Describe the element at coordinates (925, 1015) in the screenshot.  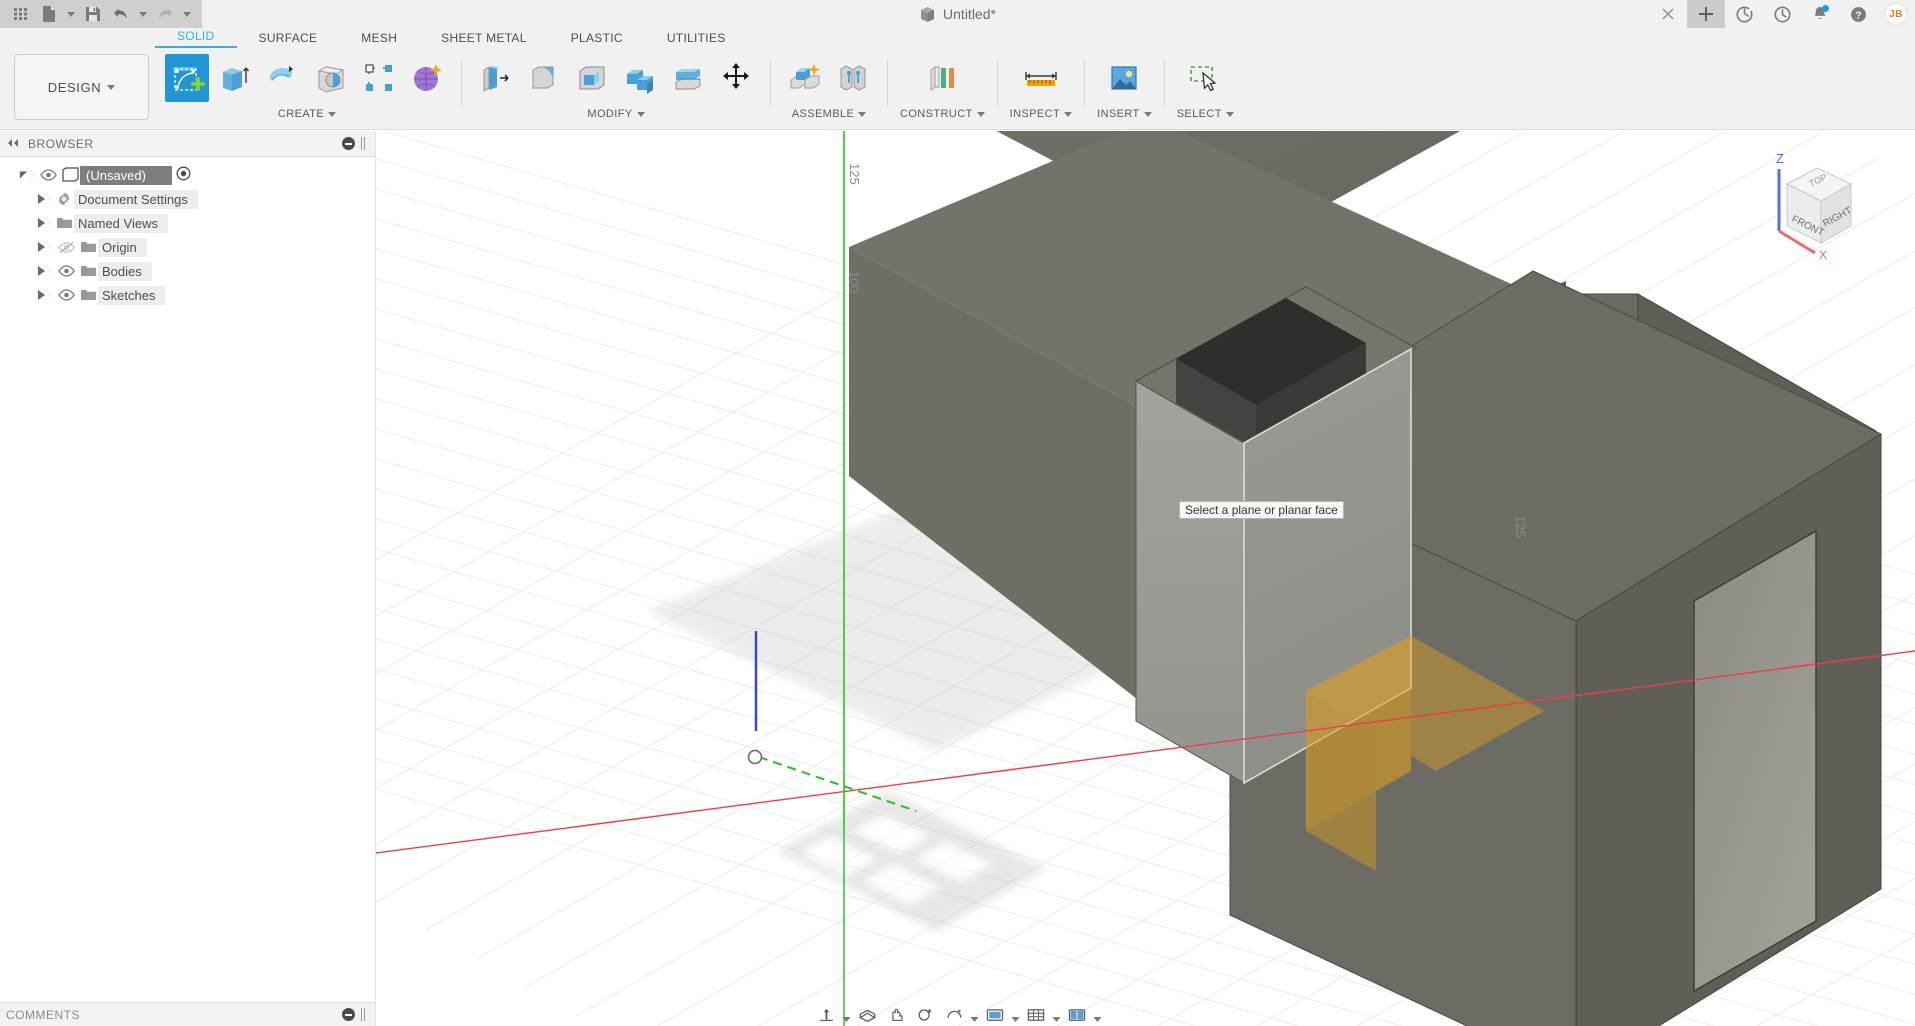
I see `zoom-icon` at that location.